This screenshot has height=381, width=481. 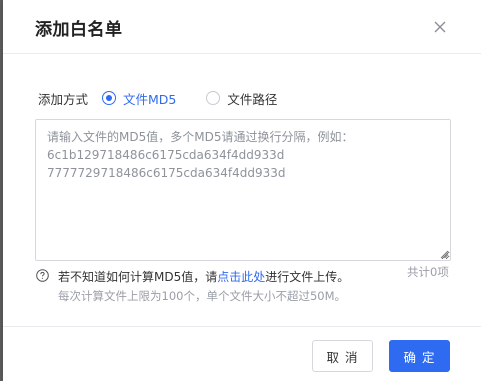 I want to click on radio-file-md5: 文件MD5, so click(x=139, y=98).